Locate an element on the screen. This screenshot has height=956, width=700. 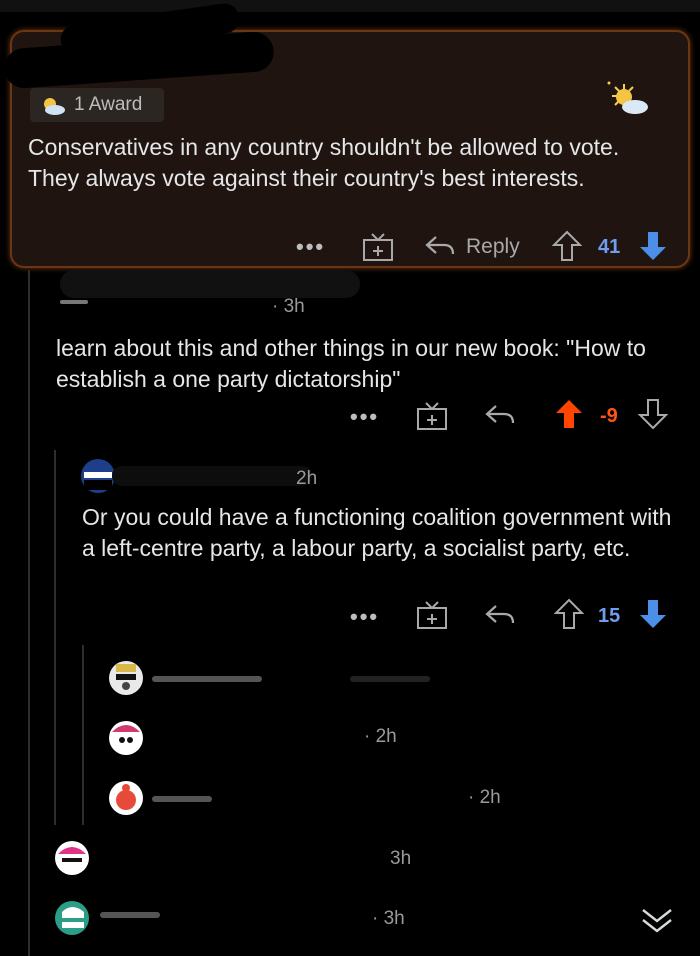
score: 41 is located at coordinates (609, 247).